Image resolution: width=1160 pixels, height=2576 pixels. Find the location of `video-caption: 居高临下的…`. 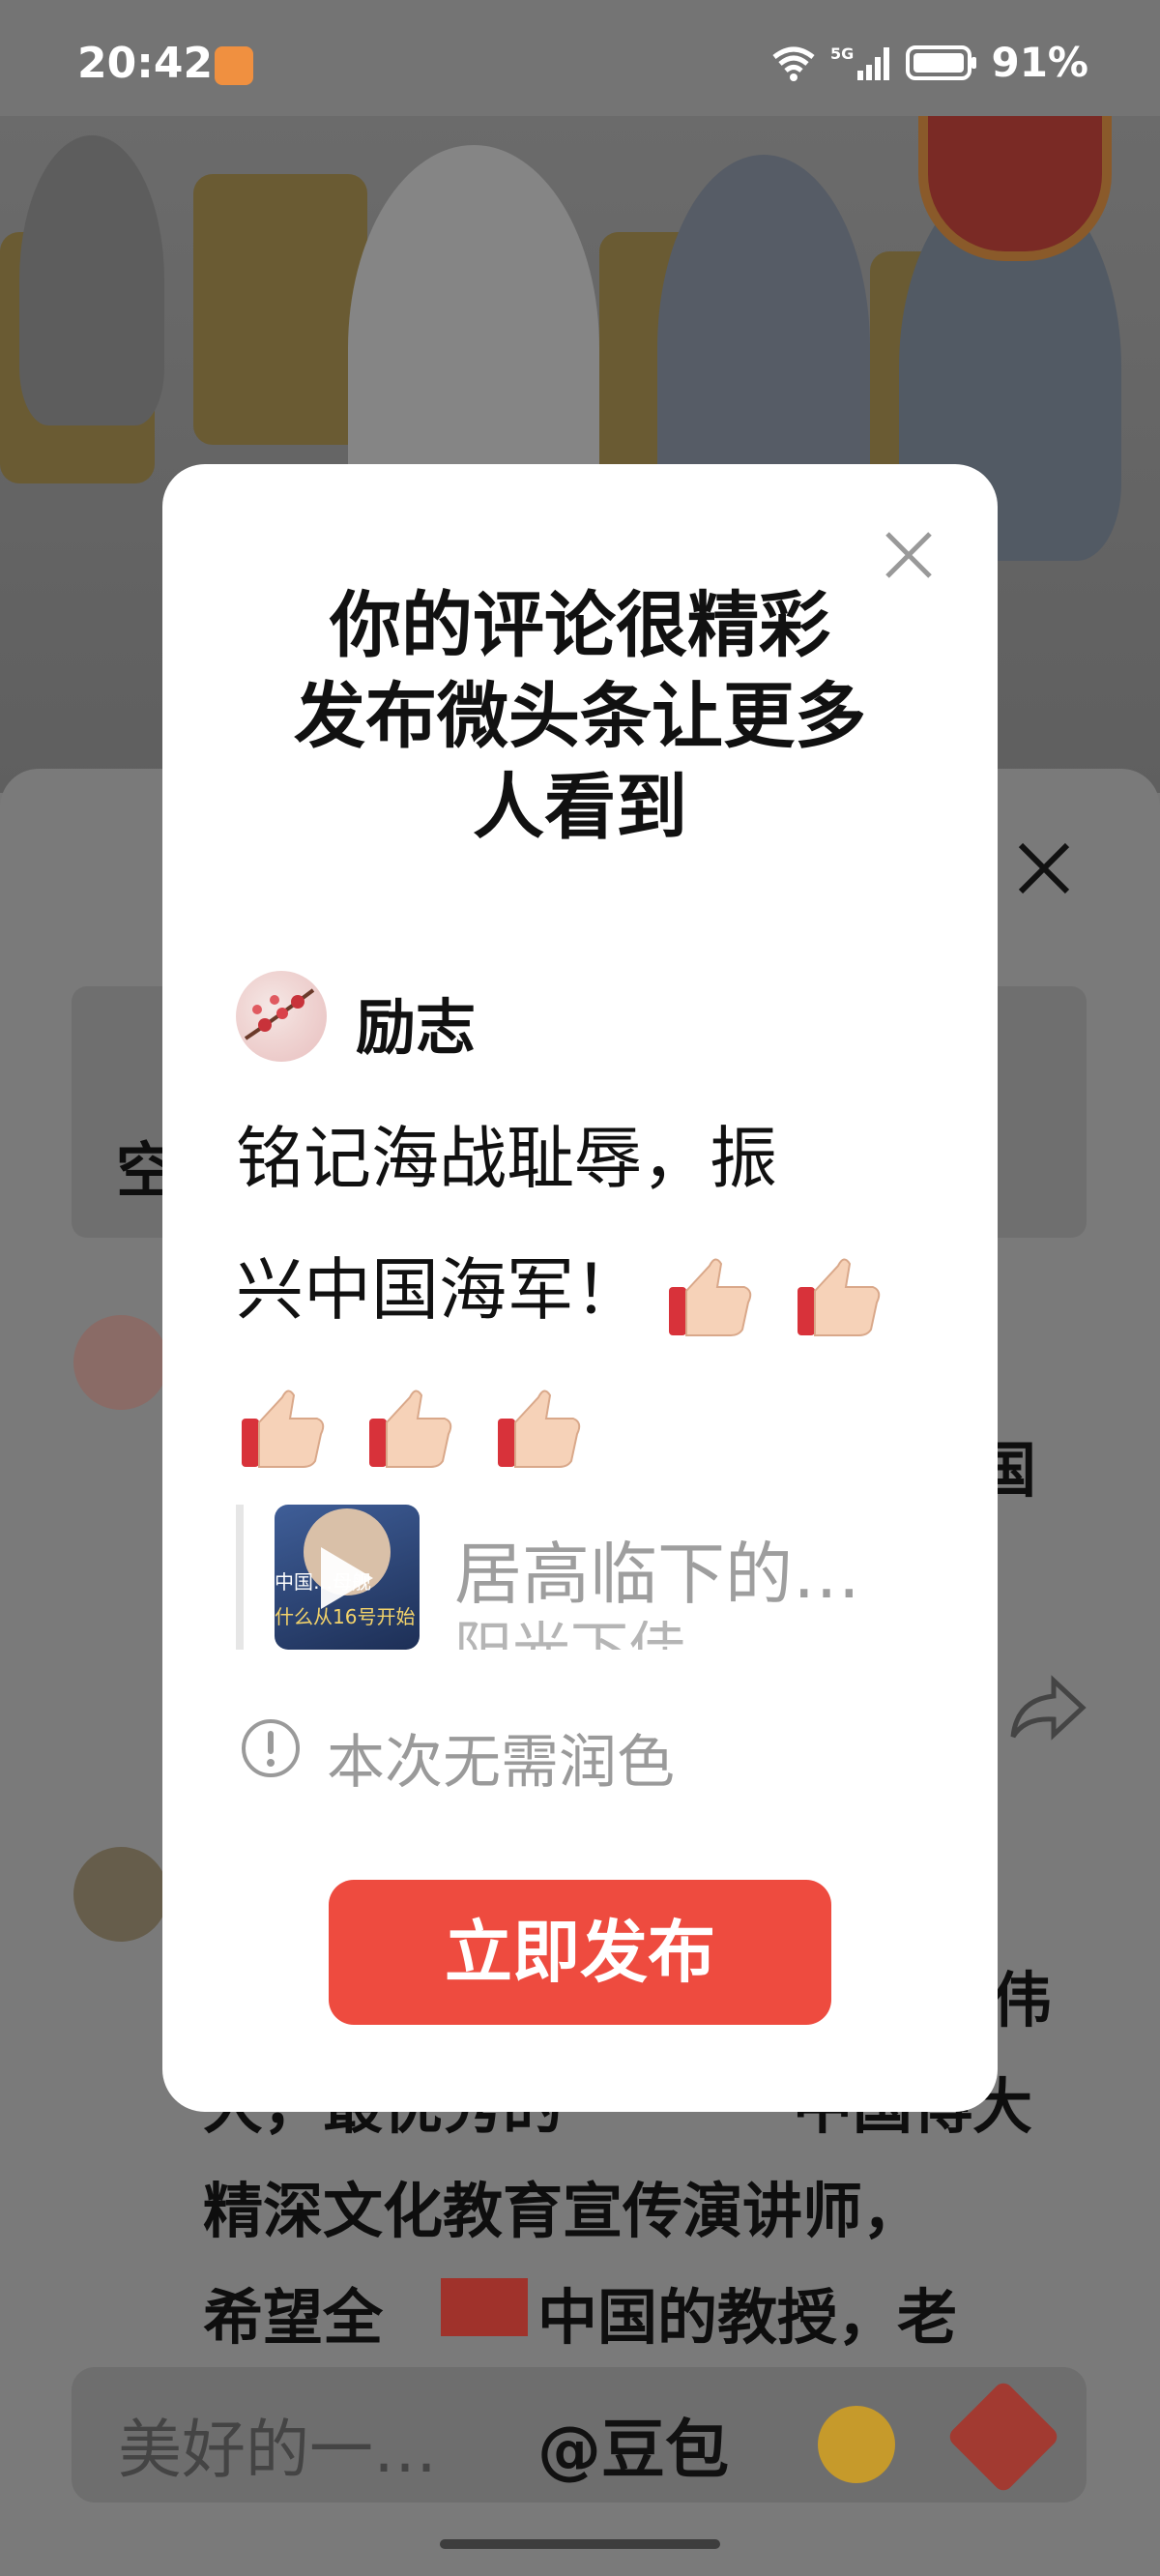

video-caption: 居高临下的… is located at coordinates (657, 1574).